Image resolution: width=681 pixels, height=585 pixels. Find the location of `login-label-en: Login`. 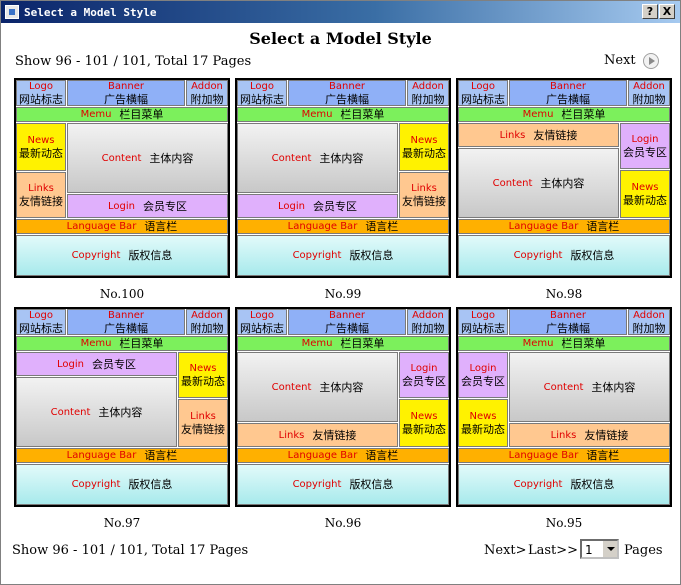

login-label-en: Login is located at coordinates (424, 368).